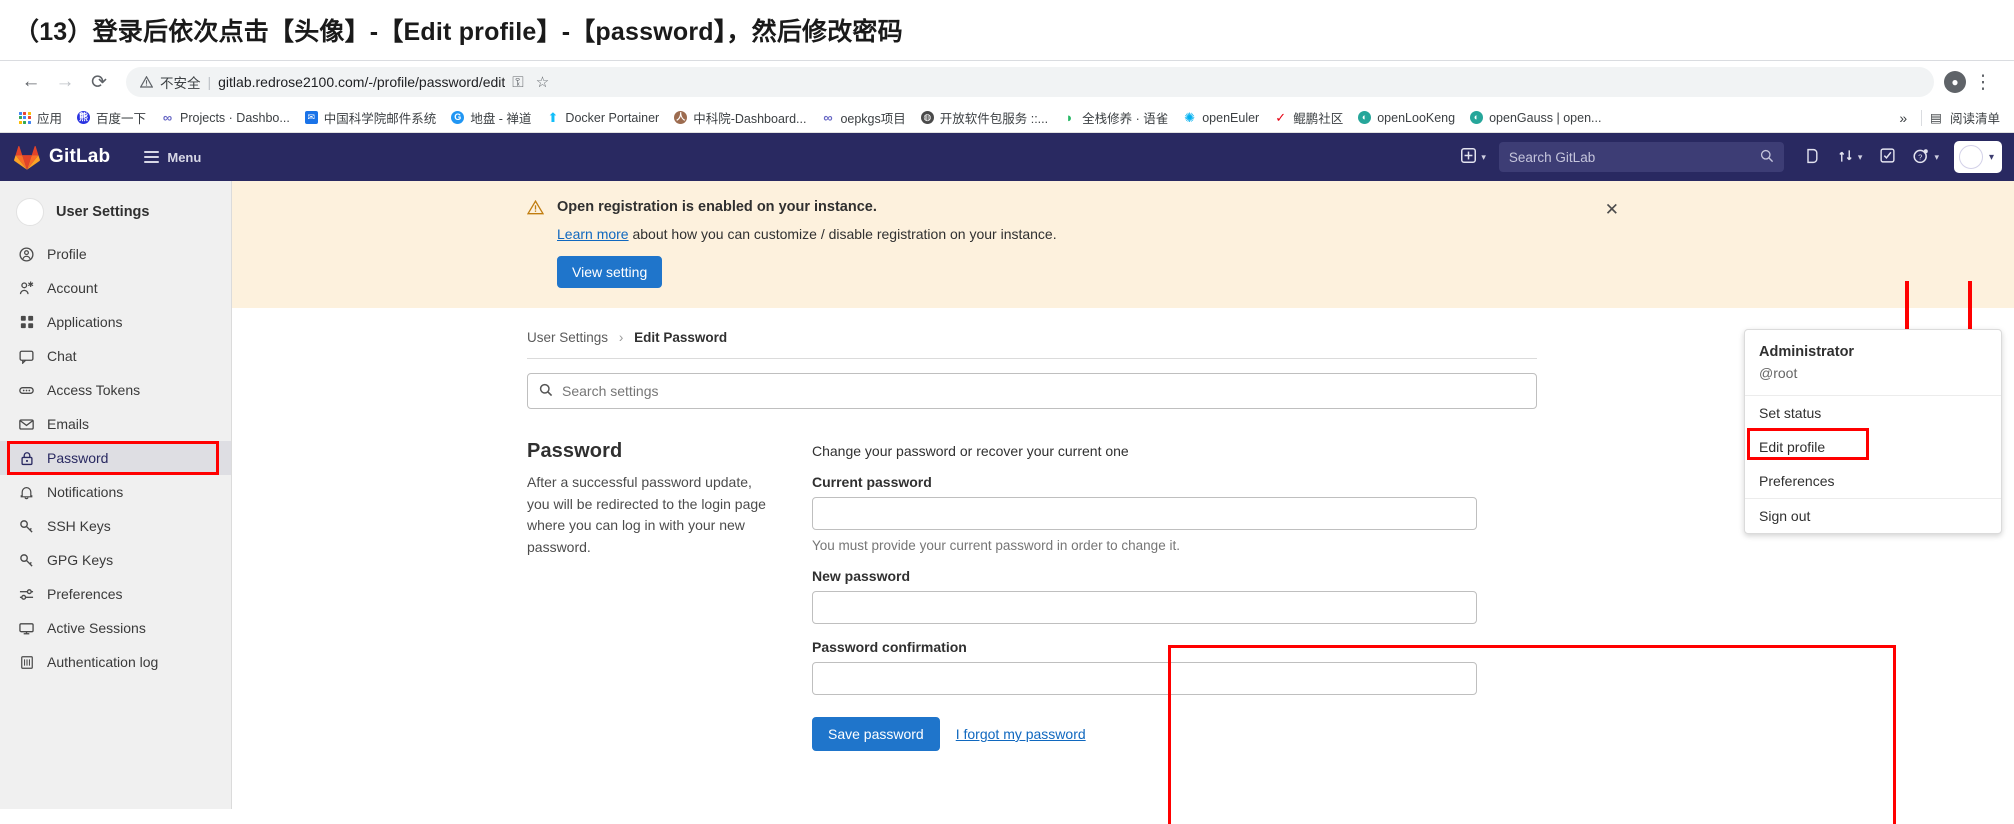 This screenshot has height=824, width=2014. What do you see at coordinates (612, 117) in the screenshot?
I see `bookmark-label: Docker Portainer` at bounding box center [612, 117].